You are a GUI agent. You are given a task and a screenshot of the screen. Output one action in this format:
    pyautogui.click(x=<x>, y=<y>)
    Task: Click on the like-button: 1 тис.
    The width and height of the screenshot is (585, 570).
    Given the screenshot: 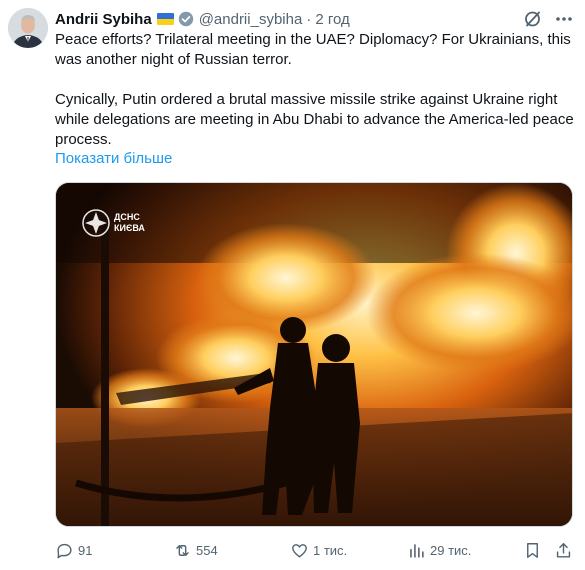 What is the action you would take?
    pyautogui.click(x=318, y=550)
    